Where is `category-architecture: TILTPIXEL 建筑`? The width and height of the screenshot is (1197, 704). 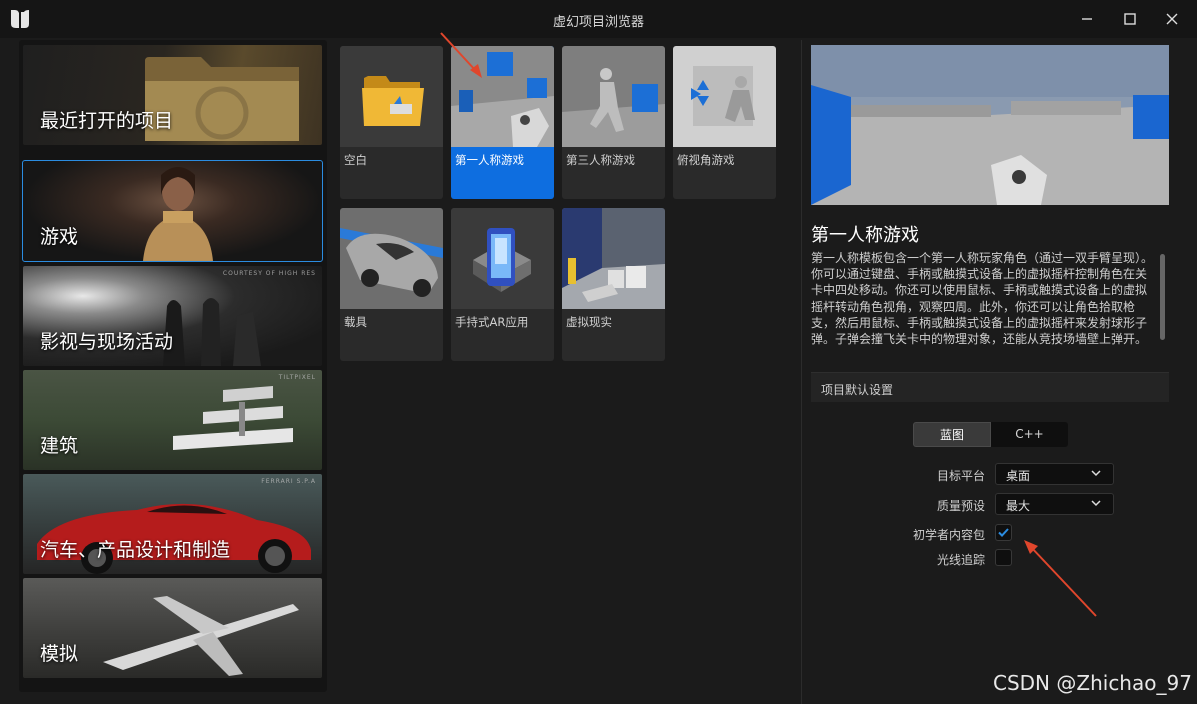 category-architecture: TILTPIXEL 建筑 is located at coordinates (172, 420).